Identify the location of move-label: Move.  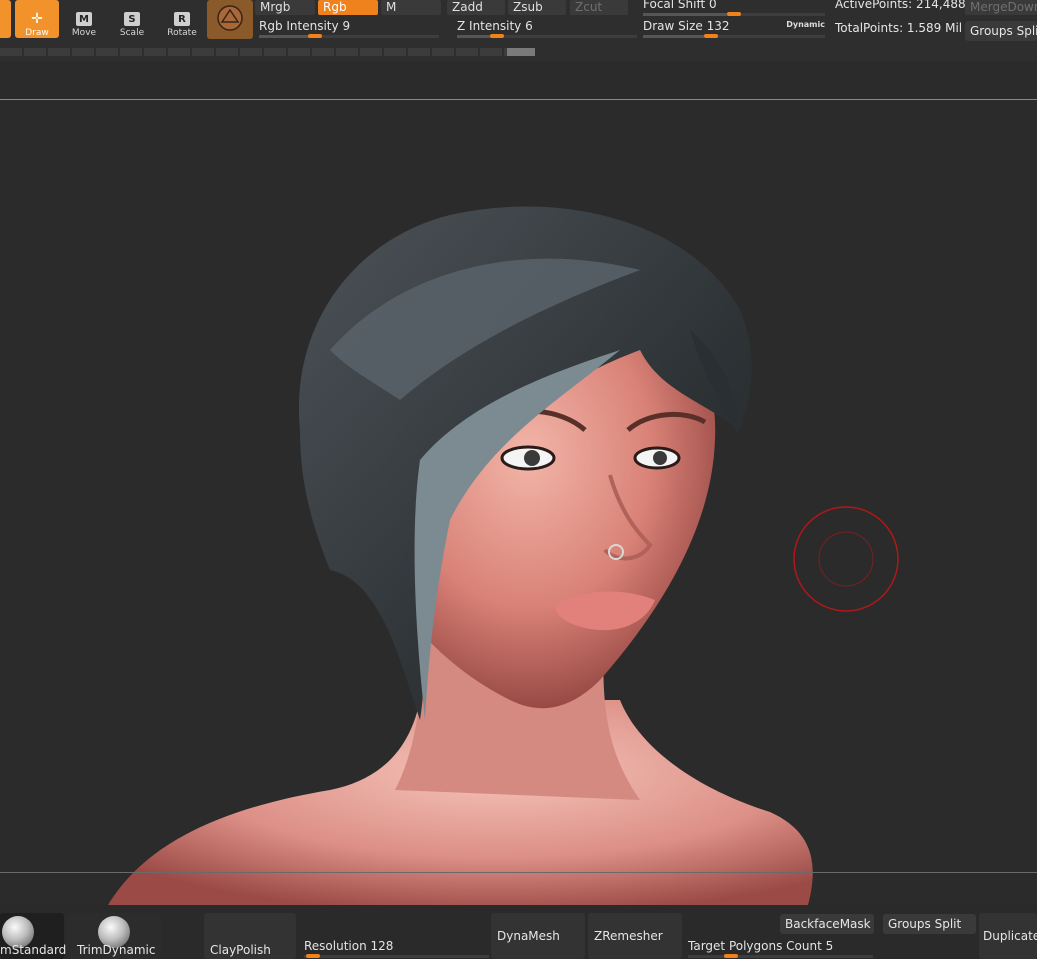
(84, 33).